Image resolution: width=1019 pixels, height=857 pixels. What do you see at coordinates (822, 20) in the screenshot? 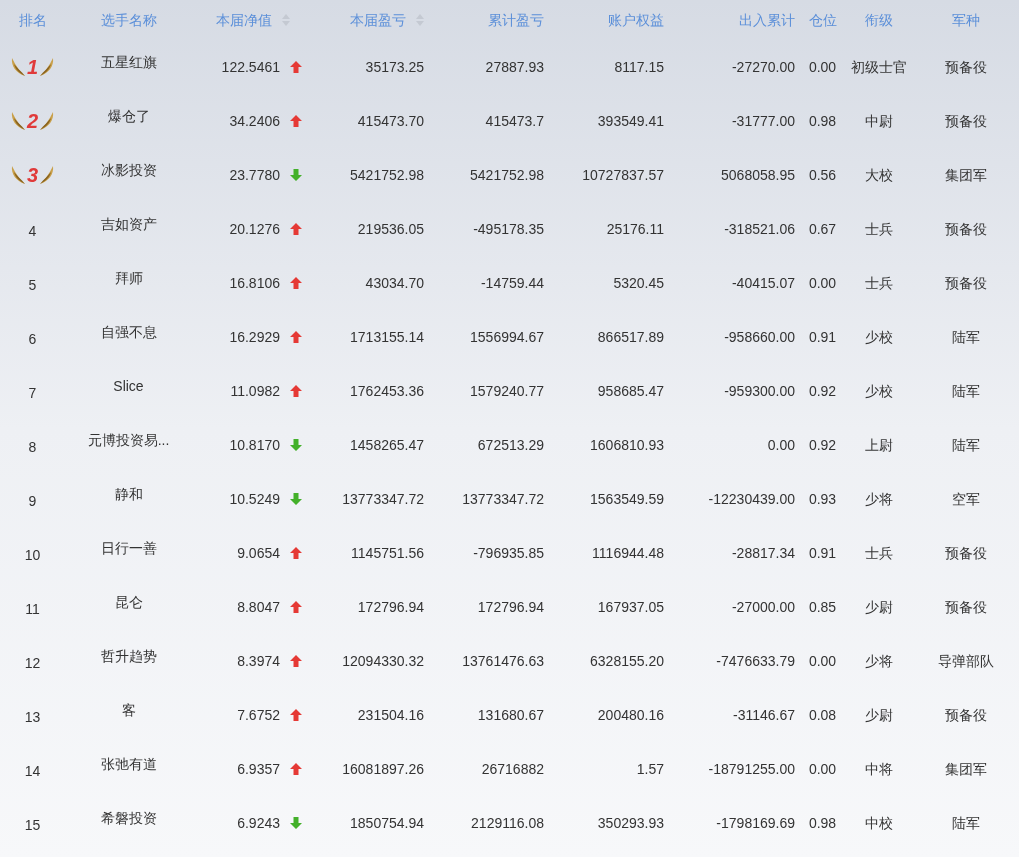
I see `column-header: 仓位` at bounding box center [822, 20].